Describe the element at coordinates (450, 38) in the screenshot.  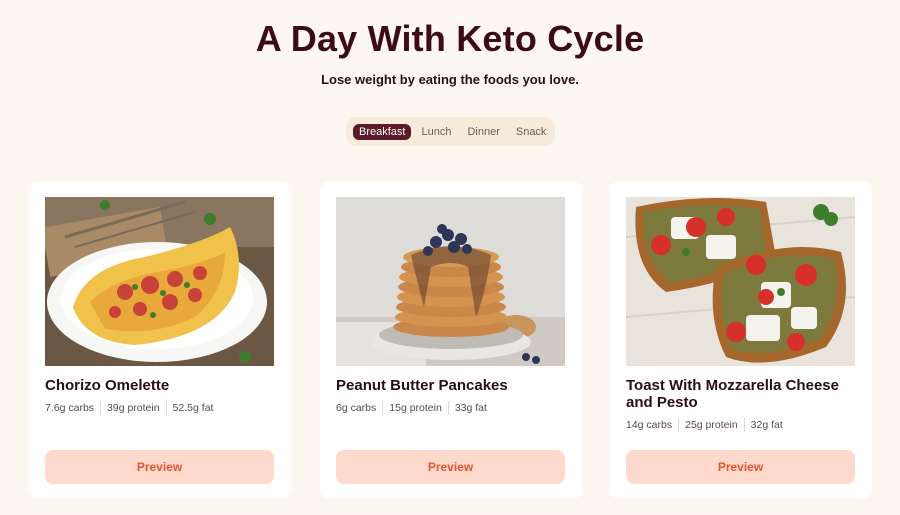
I see `page-title: A Day With Keto Cycle` at that location.